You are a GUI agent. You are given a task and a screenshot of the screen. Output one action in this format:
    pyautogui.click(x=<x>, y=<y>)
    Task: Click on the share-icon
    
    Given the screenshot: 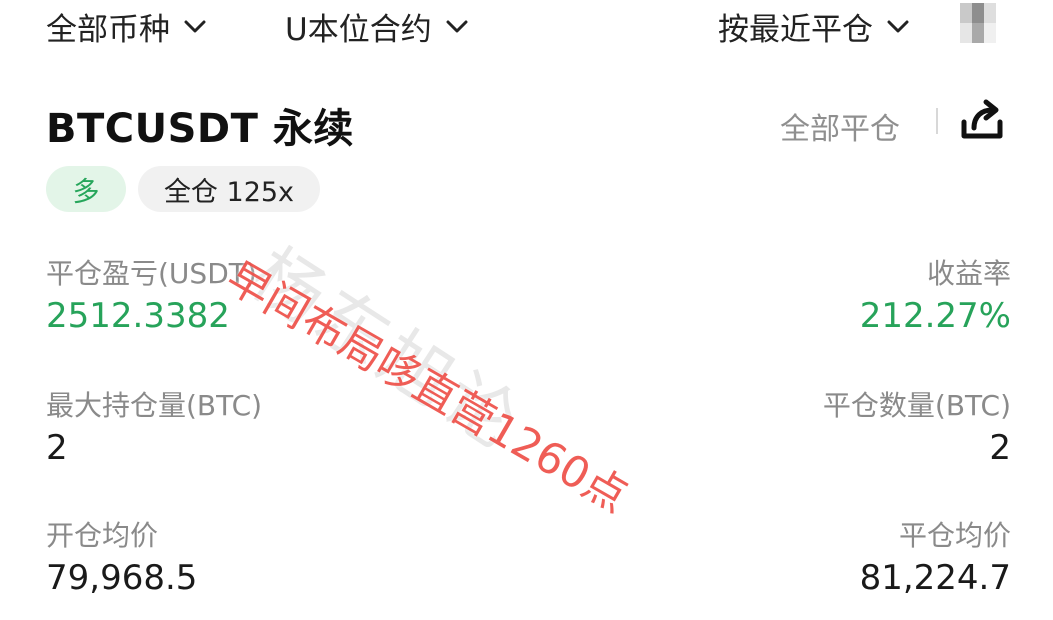 What is the action you would take?
    pyautogui.click(x=982, y=120)
    